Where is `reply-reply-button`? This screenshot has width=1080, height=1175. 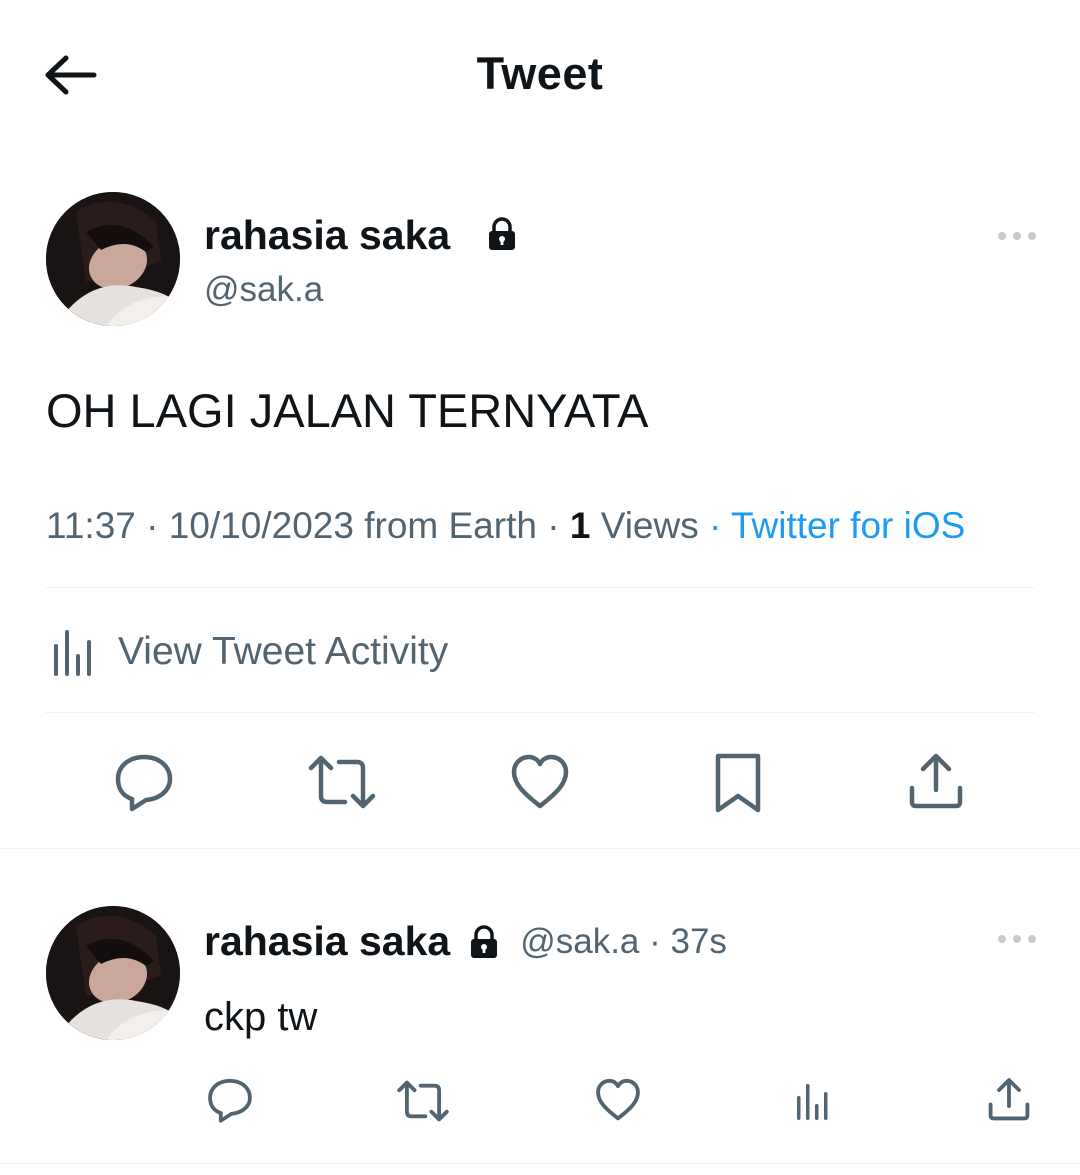 reply-reply-button is located at coordinates (230, 1100).